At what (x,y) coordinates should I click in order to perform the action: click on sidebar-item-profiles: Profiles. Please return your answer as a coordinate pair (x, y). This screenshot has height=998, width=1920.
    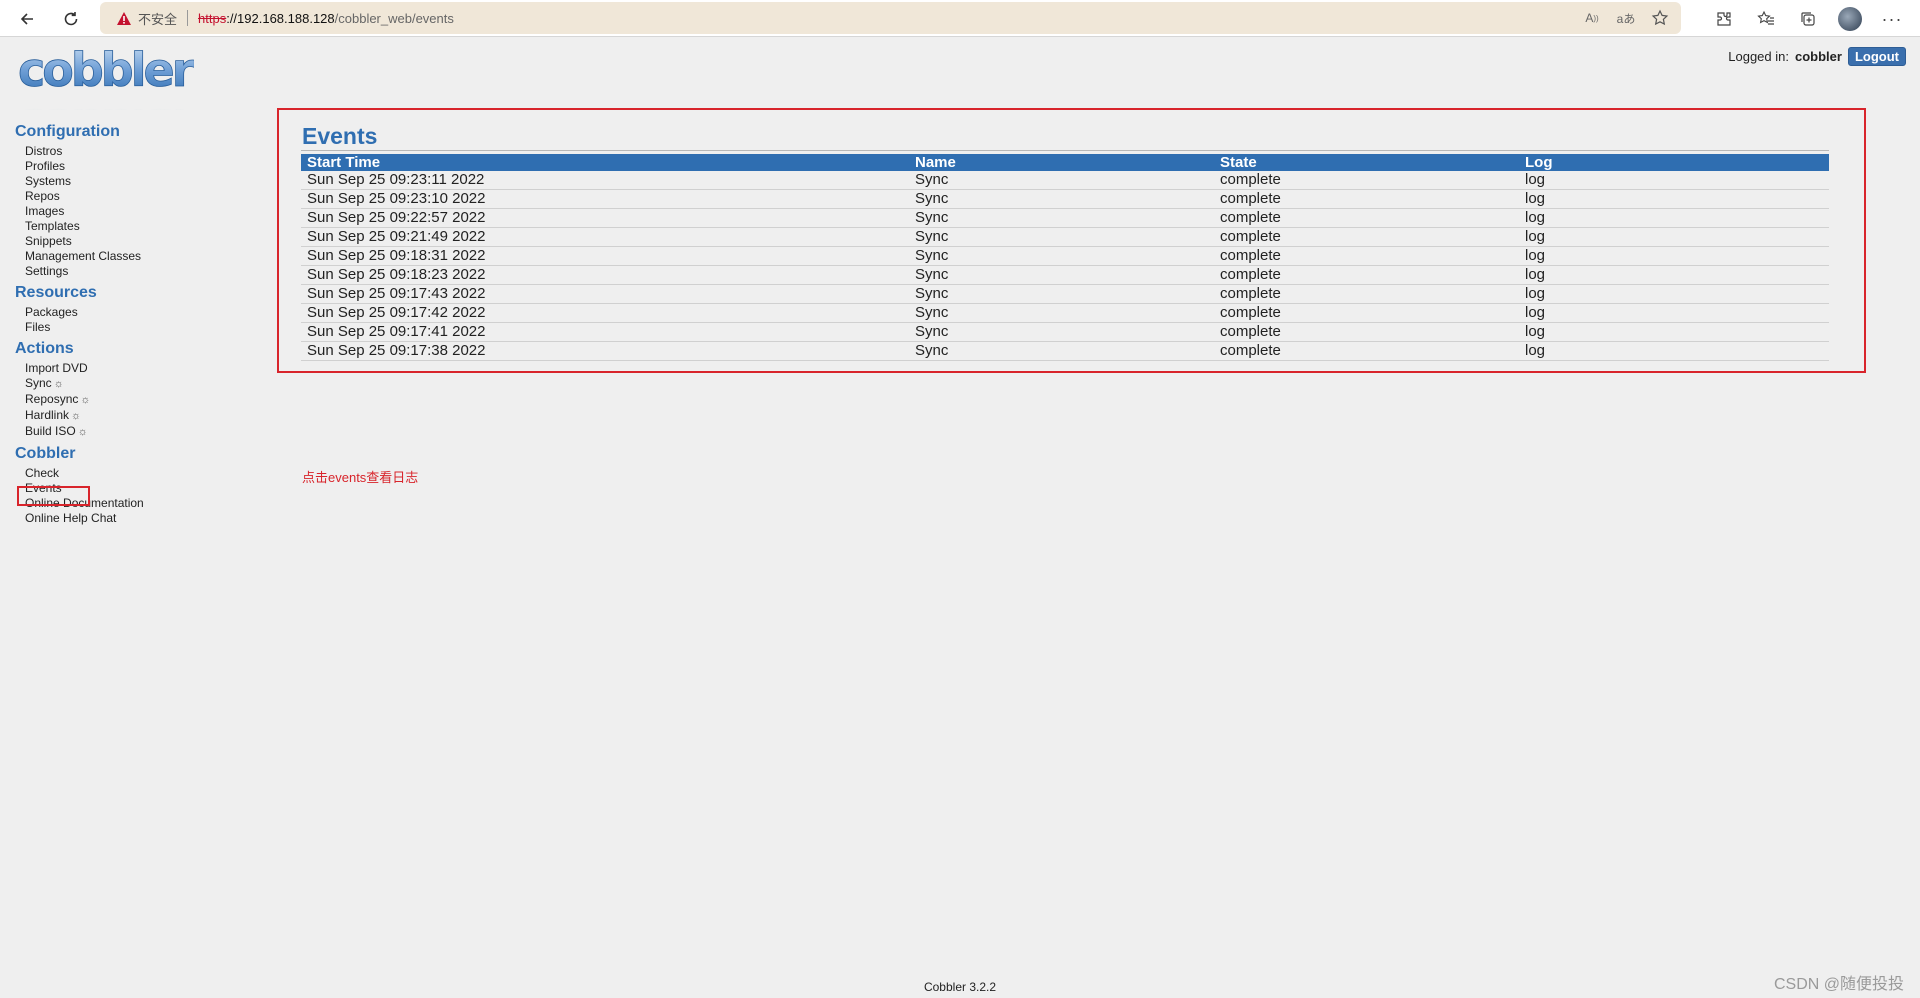
    Looking at the image, I should click on (135, 166).